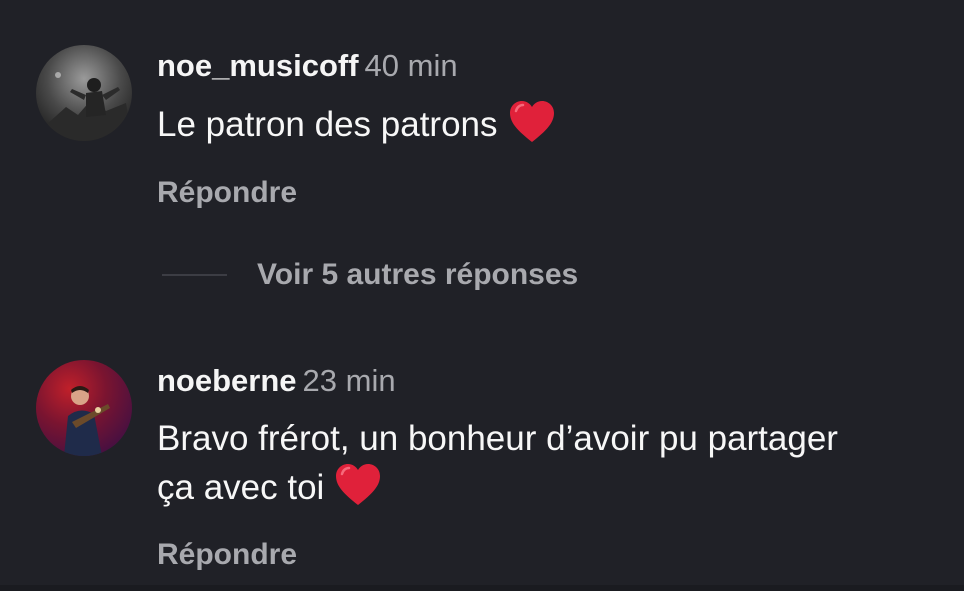  What do you see at coordinates (411, 65) in the screenshot?
I see `timestamp: 40 min` at bounding box center [411, 65].